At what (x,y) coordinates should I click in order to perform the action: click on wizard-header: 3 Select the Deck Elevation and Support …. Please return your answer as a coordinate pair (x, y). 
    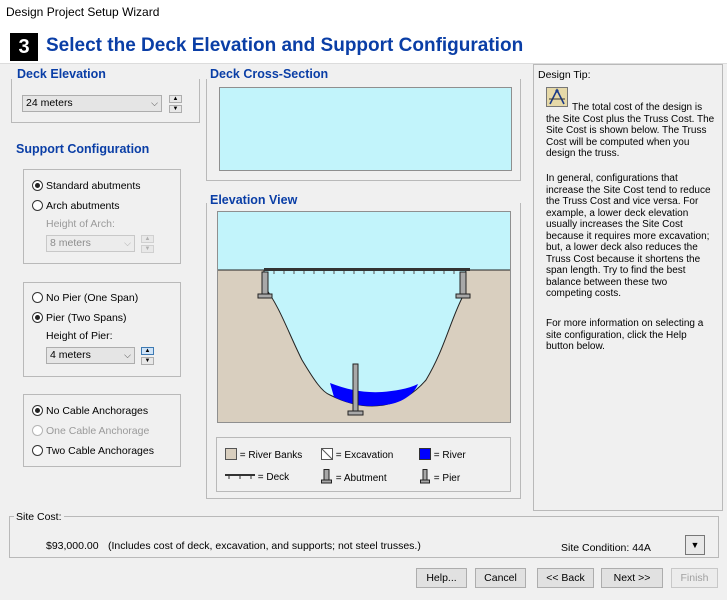
    Looking at the image, I should click on (363, 44).